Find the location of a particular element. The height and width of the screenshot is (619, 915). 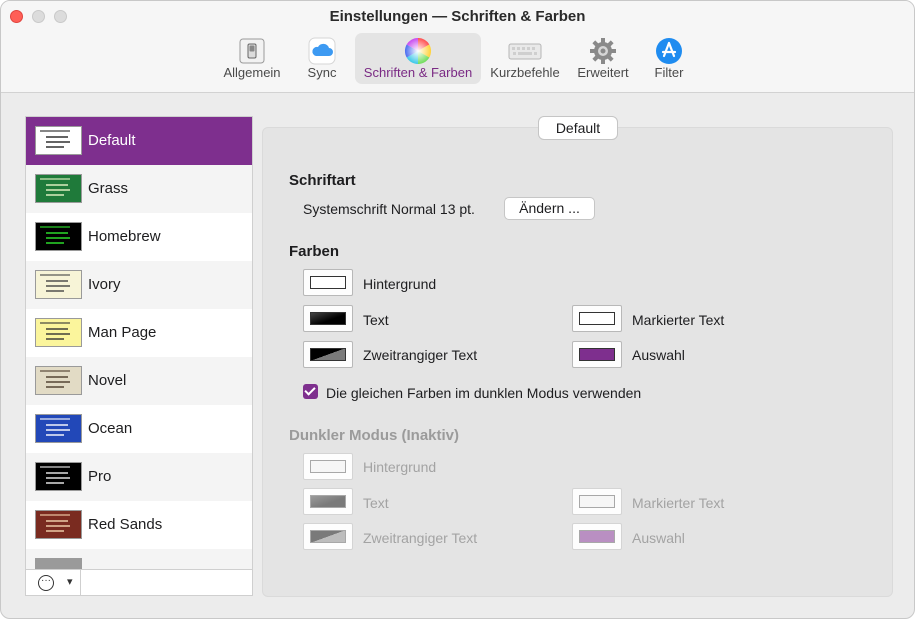

theme-list-footer: ··· ▾ is located at coordinates (139, 582).